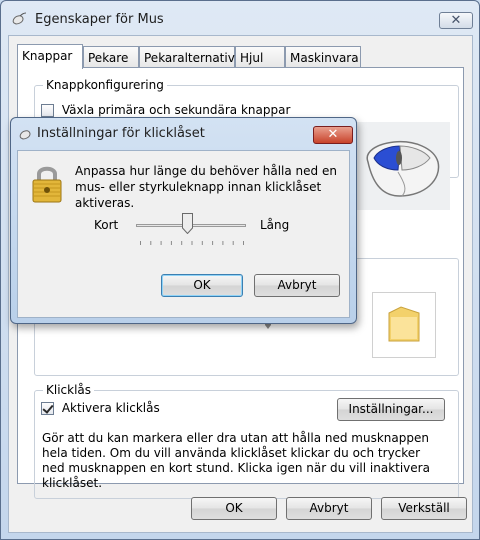 Image resolution: width=480 pixels, height=540 pixels. I want to click on slider-max-label: Lång, so click(275, 225).